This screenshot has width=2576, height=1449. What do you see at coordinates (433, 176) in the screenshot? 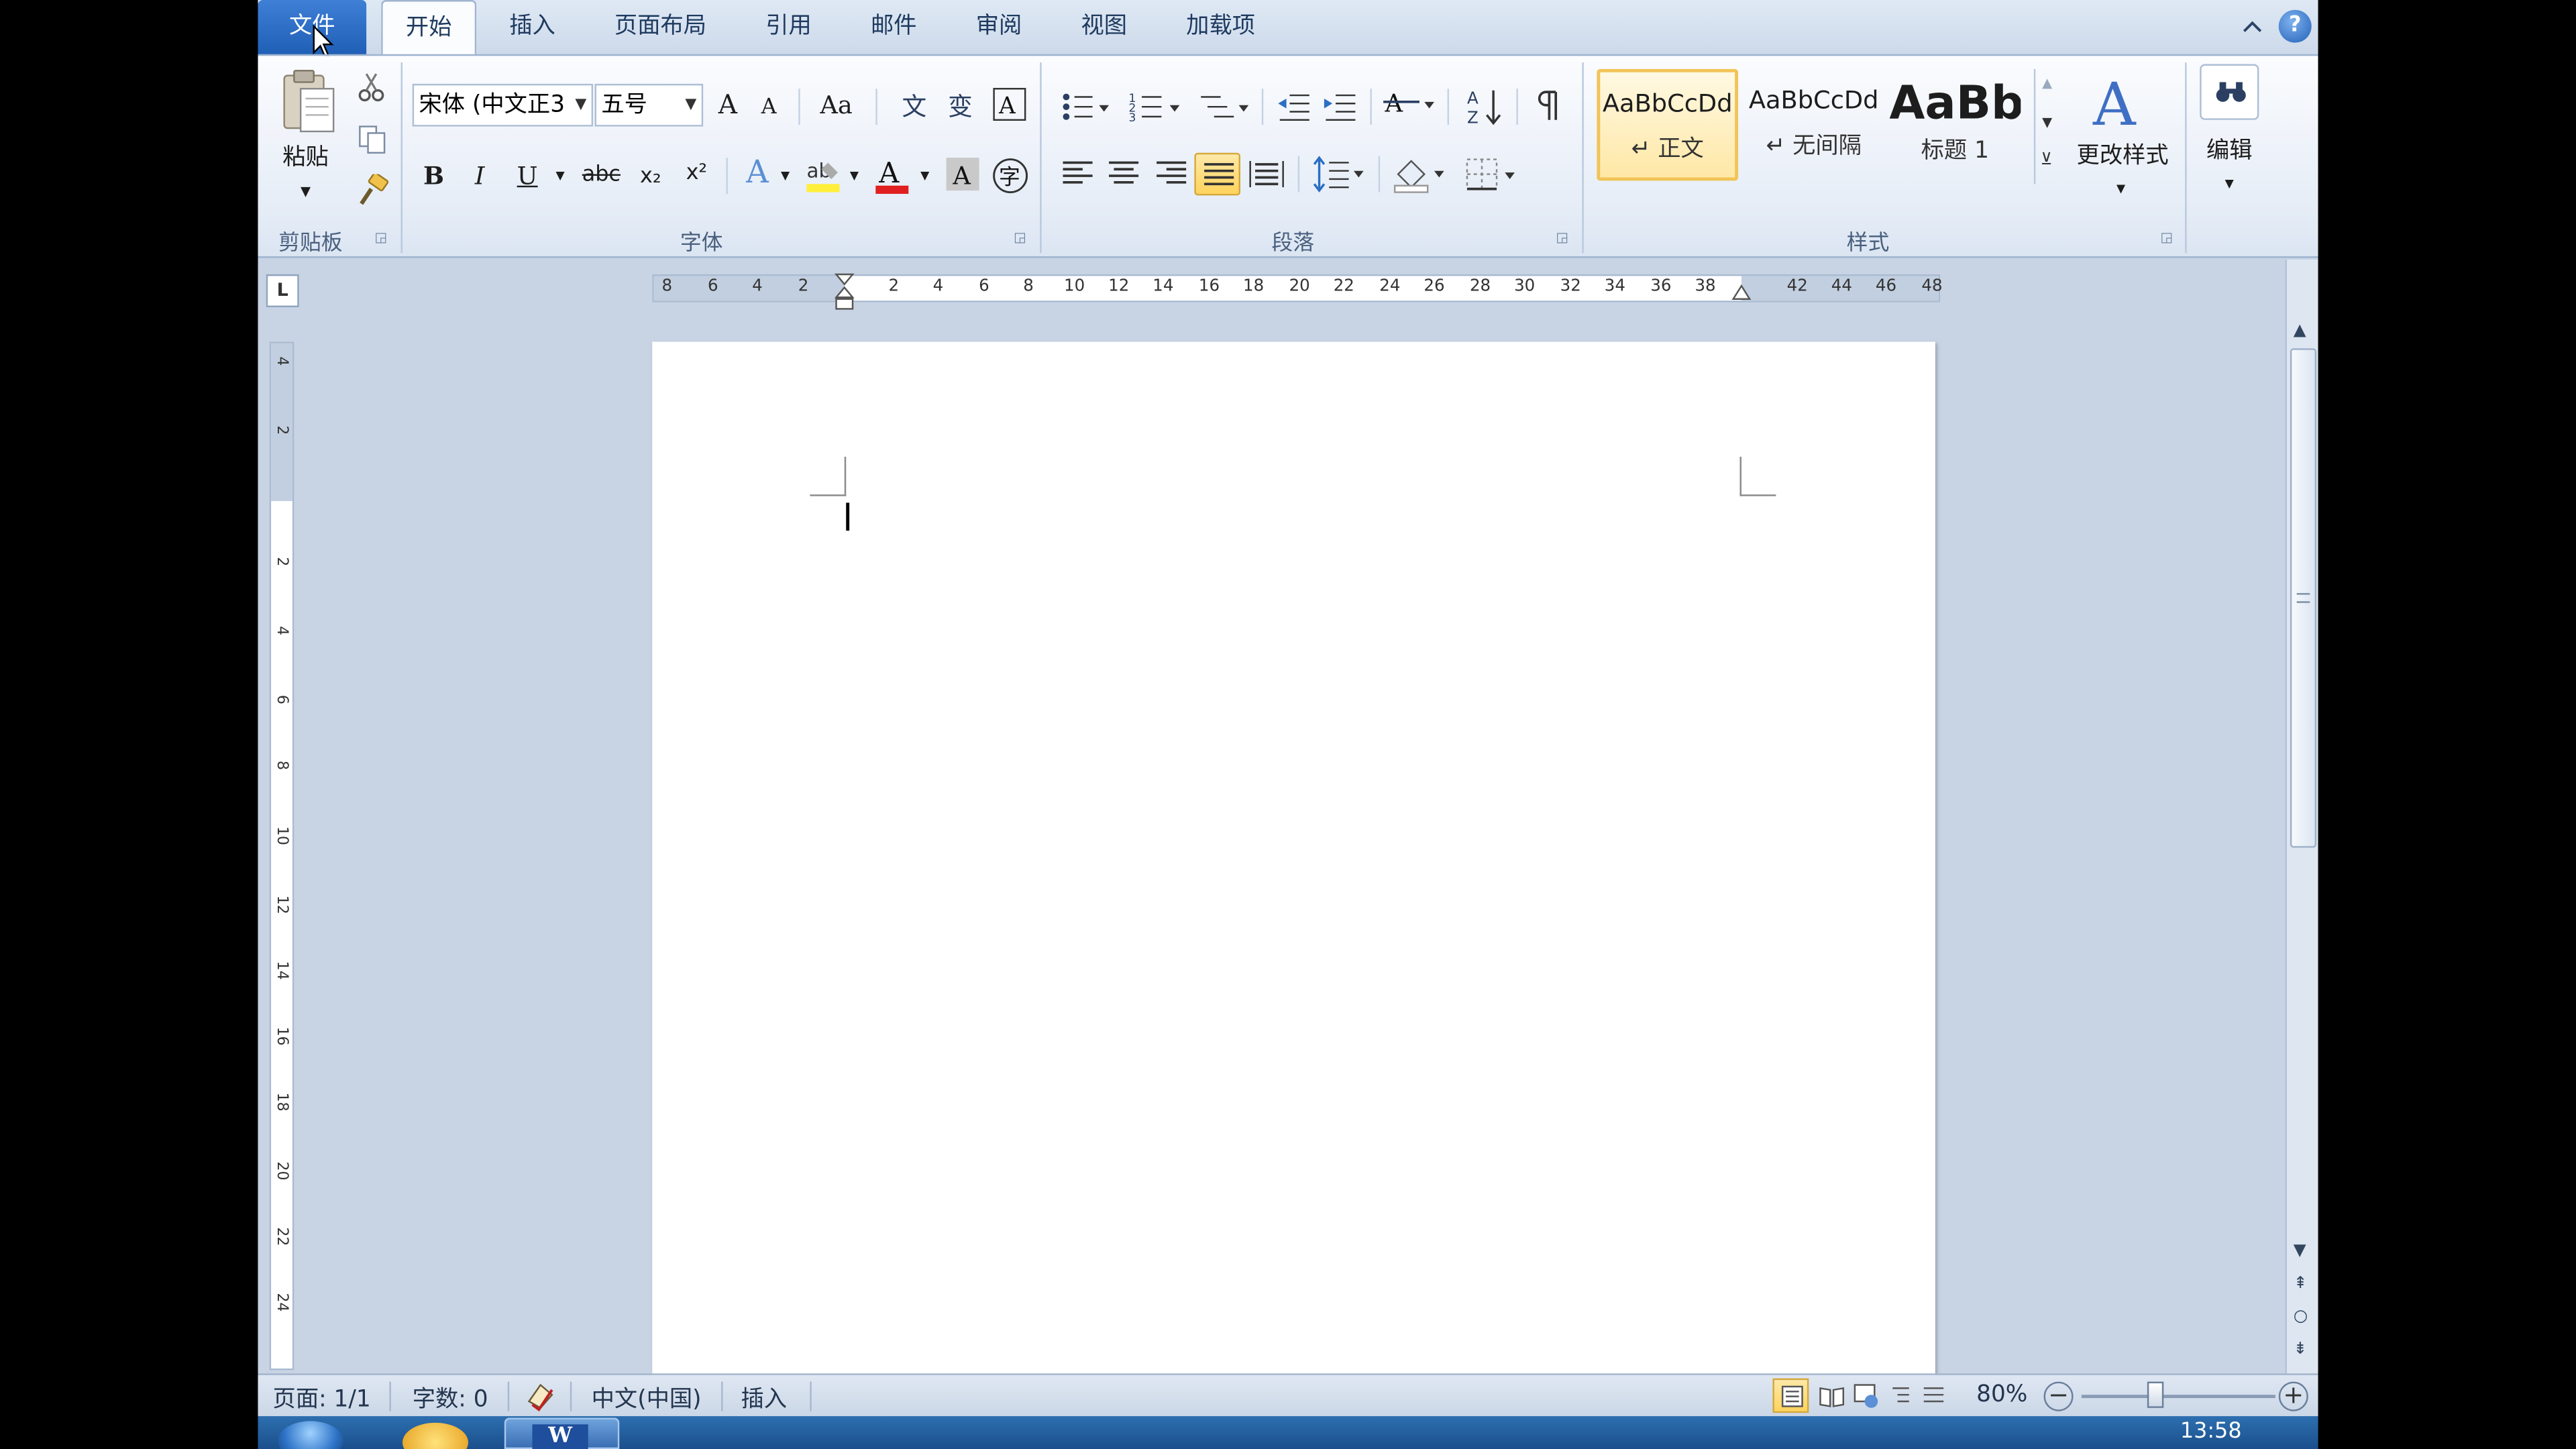
I see `bold-button: B` at bounding box center [433, 176].